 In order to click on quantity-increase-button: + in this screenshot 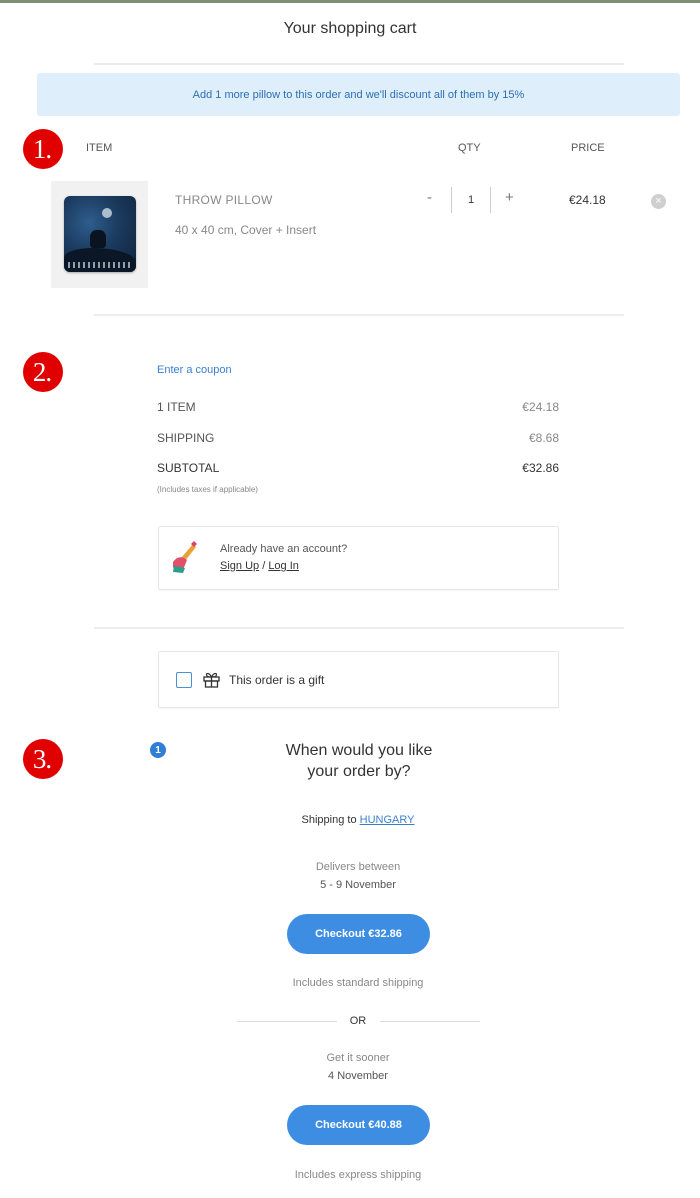, I will do `click(509, 197)`.